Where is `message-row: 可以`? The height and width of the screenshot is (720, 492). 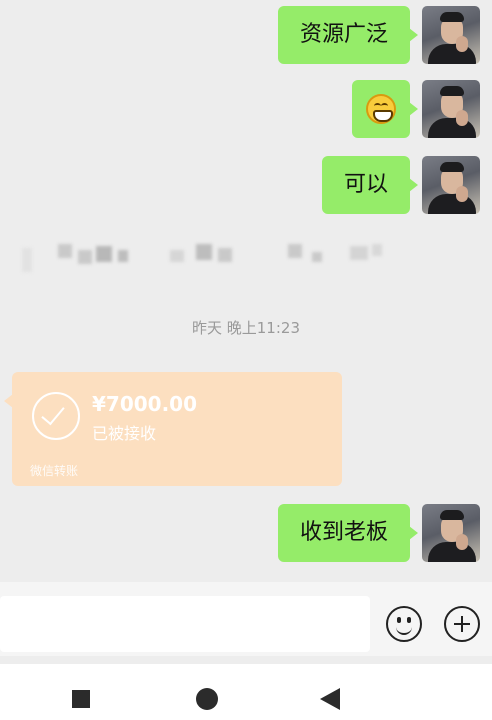
message-row: 可以 is located at coordinates (400, 185).